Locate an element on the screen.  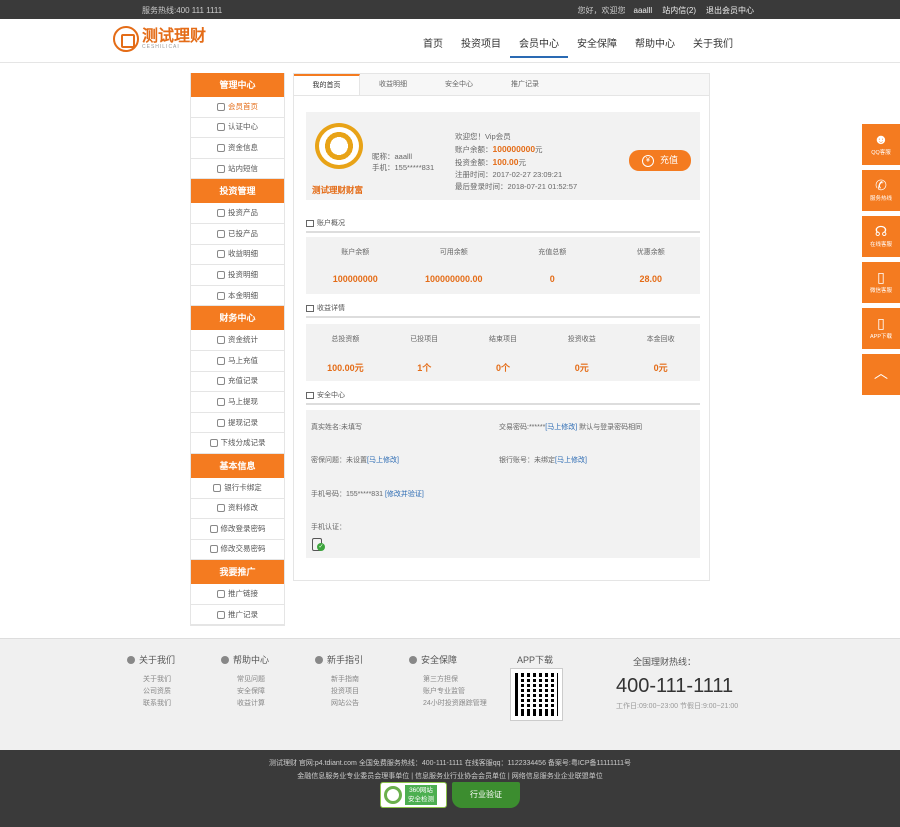
footer-col-guide: 新手指引 新手指南 投资项目 网站公告 is located at coordinates (339, 681).